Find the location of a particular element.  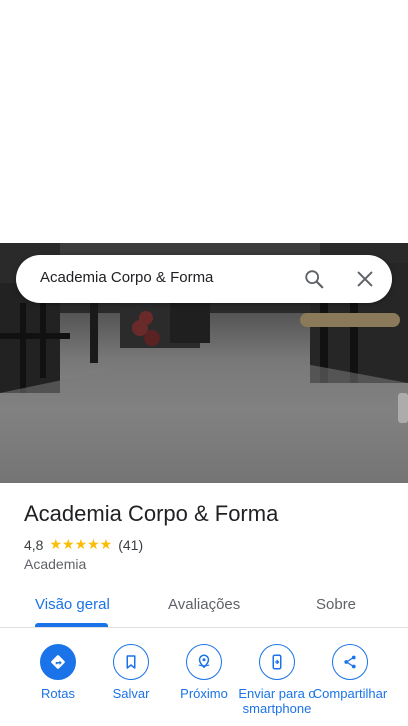

tab-bar: Visão geral Avaliações Sobre is located at coordinates (204, 607).